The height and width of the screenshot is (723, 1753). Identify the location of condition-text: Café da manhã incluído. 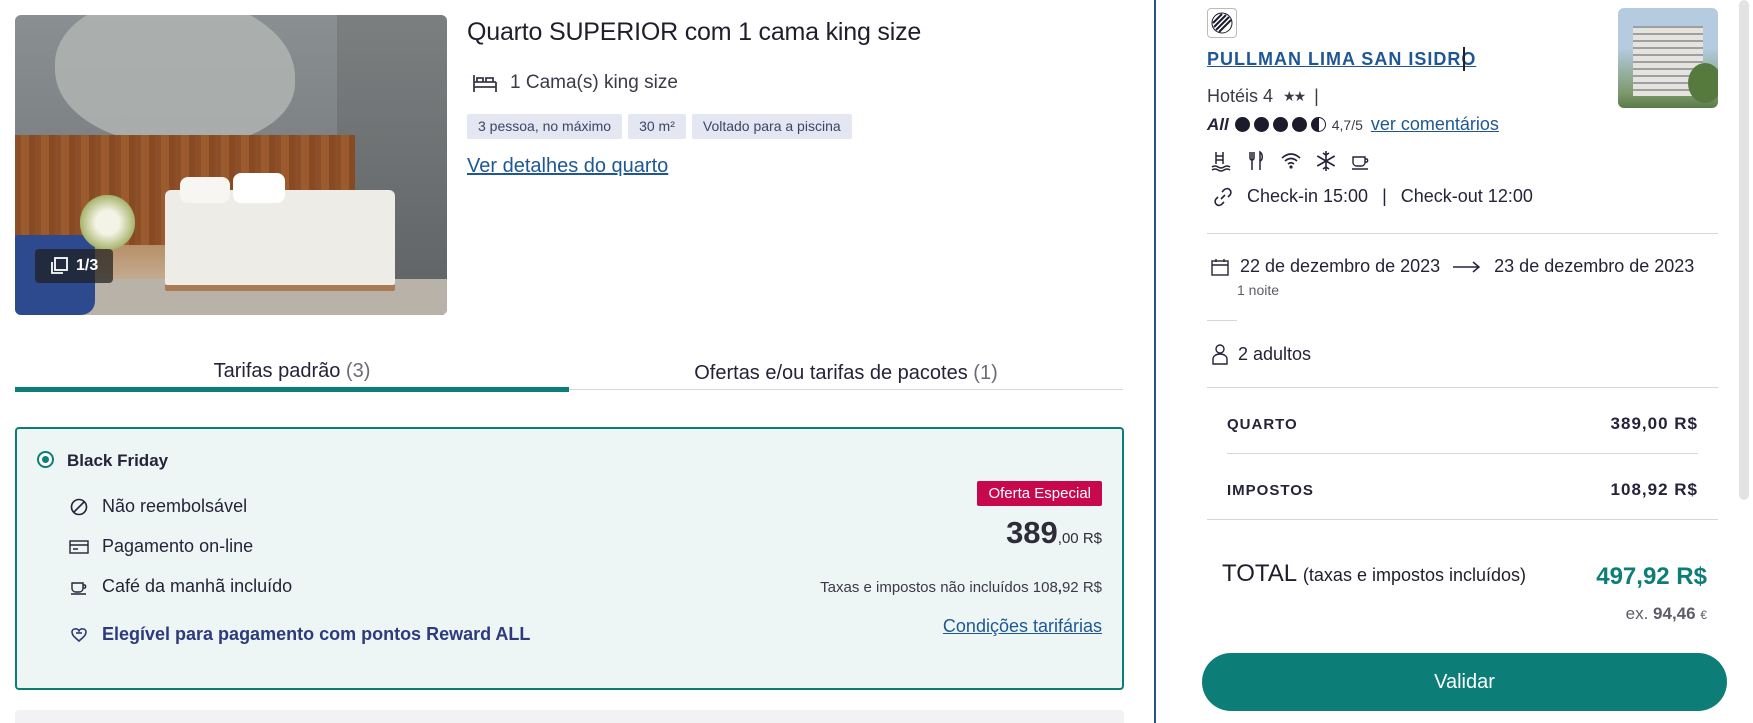
(197, 586).